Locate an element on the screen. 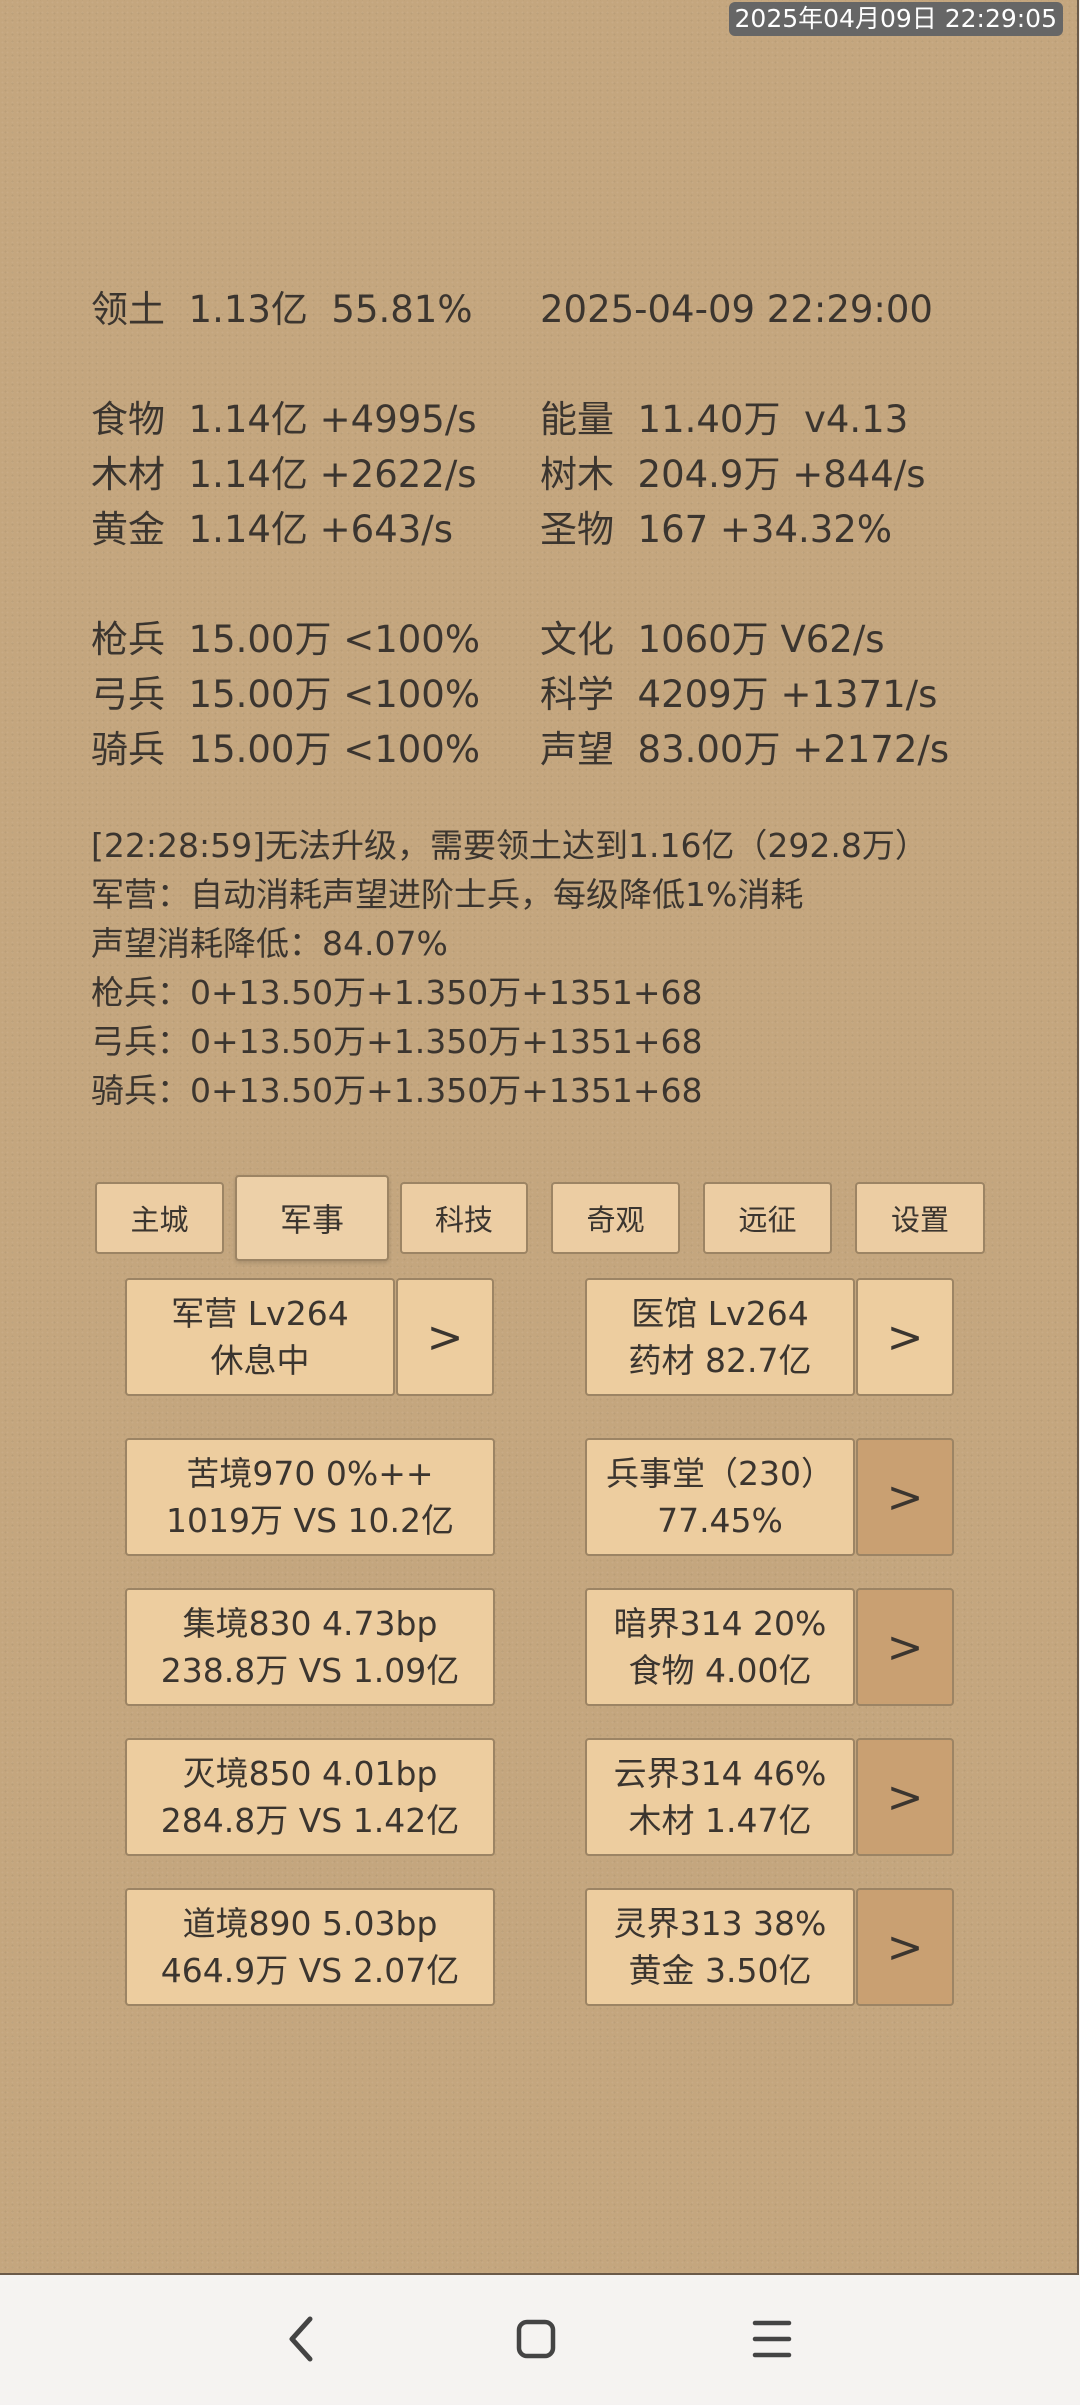 This screenshot has width=1080, height=2405. tab-expedition: 远征 is located at coordinates (767, 1218).